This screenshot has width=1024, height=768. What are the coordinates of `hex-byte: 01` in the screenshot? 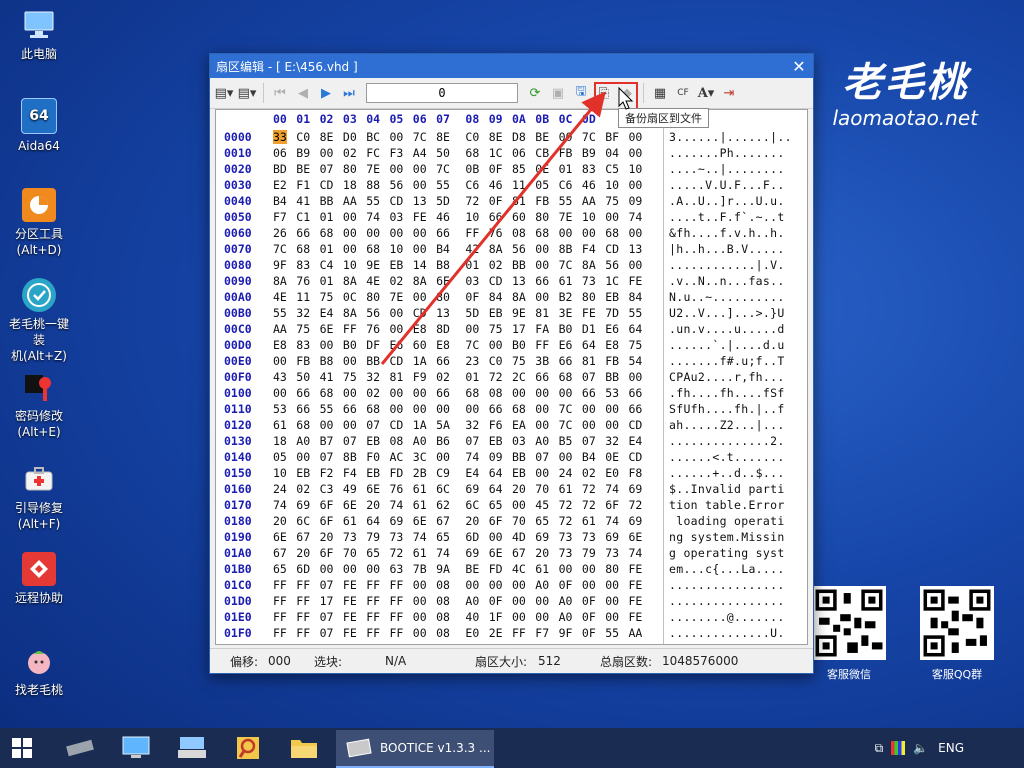 It's located at (327, 281).